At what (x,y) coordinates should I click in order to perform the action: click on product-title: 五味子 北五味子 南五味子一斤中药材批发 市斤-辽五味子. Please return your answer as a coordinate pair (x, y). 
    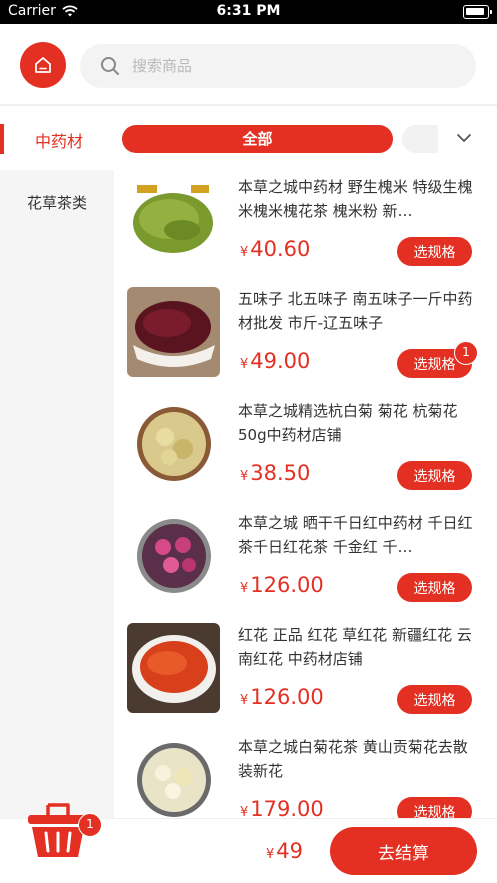
    Looking at the image, I should click on (357, 311).